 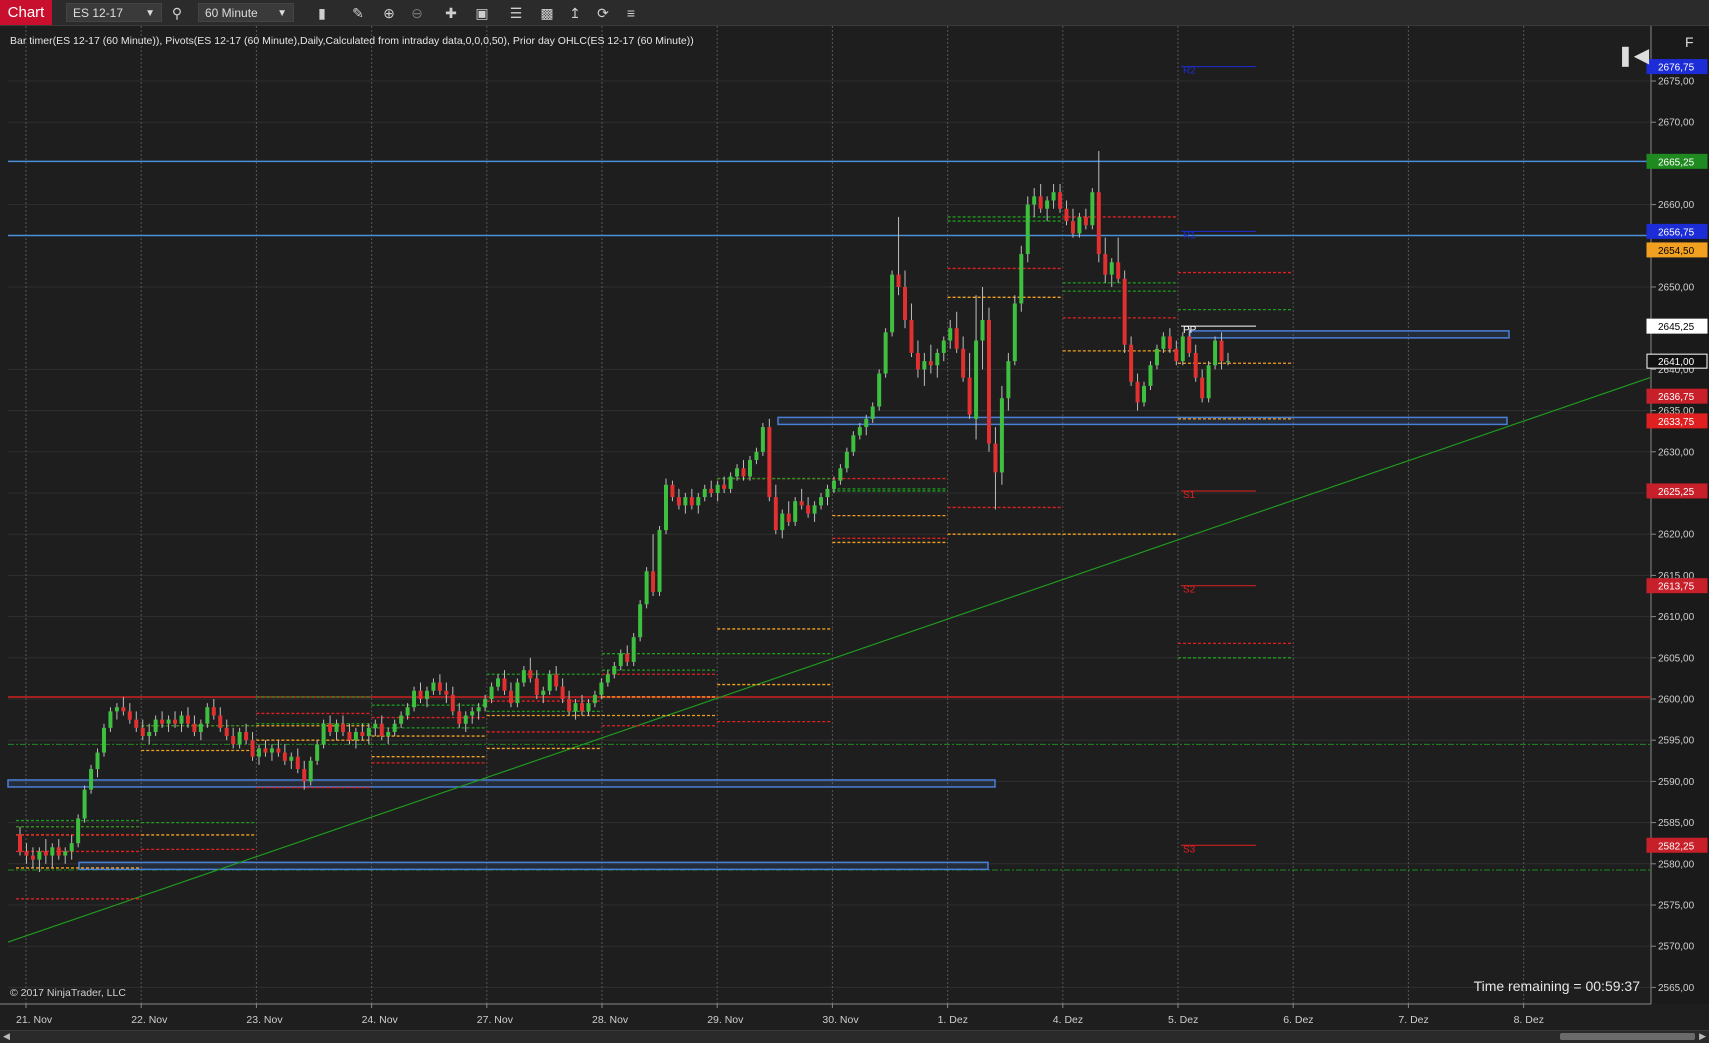 I want to click on price-axis-panel, so click(x=1680, y=515).